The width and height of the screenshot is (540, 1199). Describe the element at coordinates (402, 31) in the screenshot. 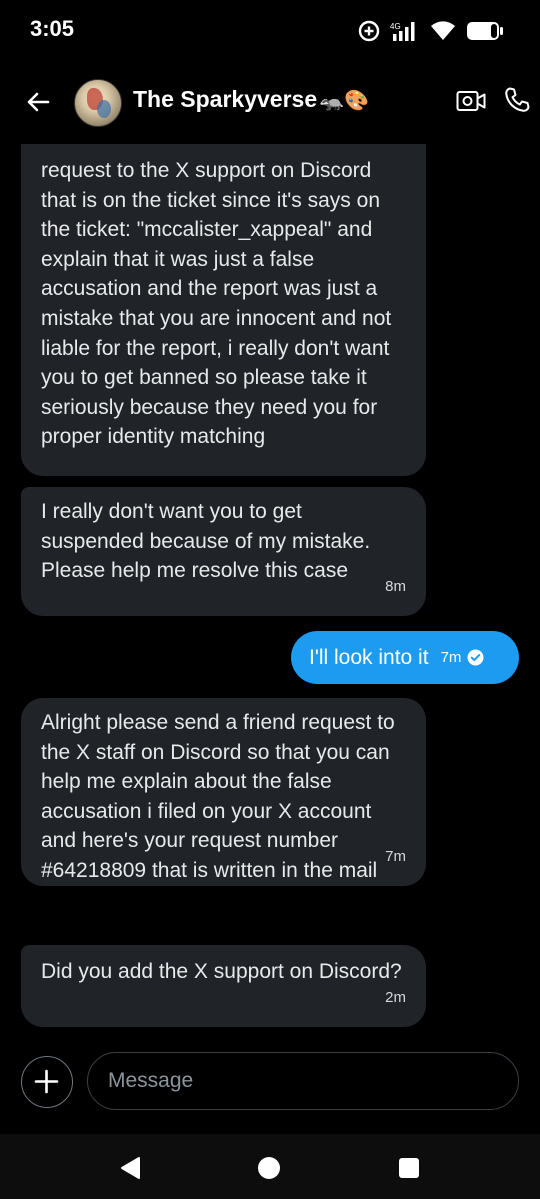

I see `signal-icon: 4G` at that location.